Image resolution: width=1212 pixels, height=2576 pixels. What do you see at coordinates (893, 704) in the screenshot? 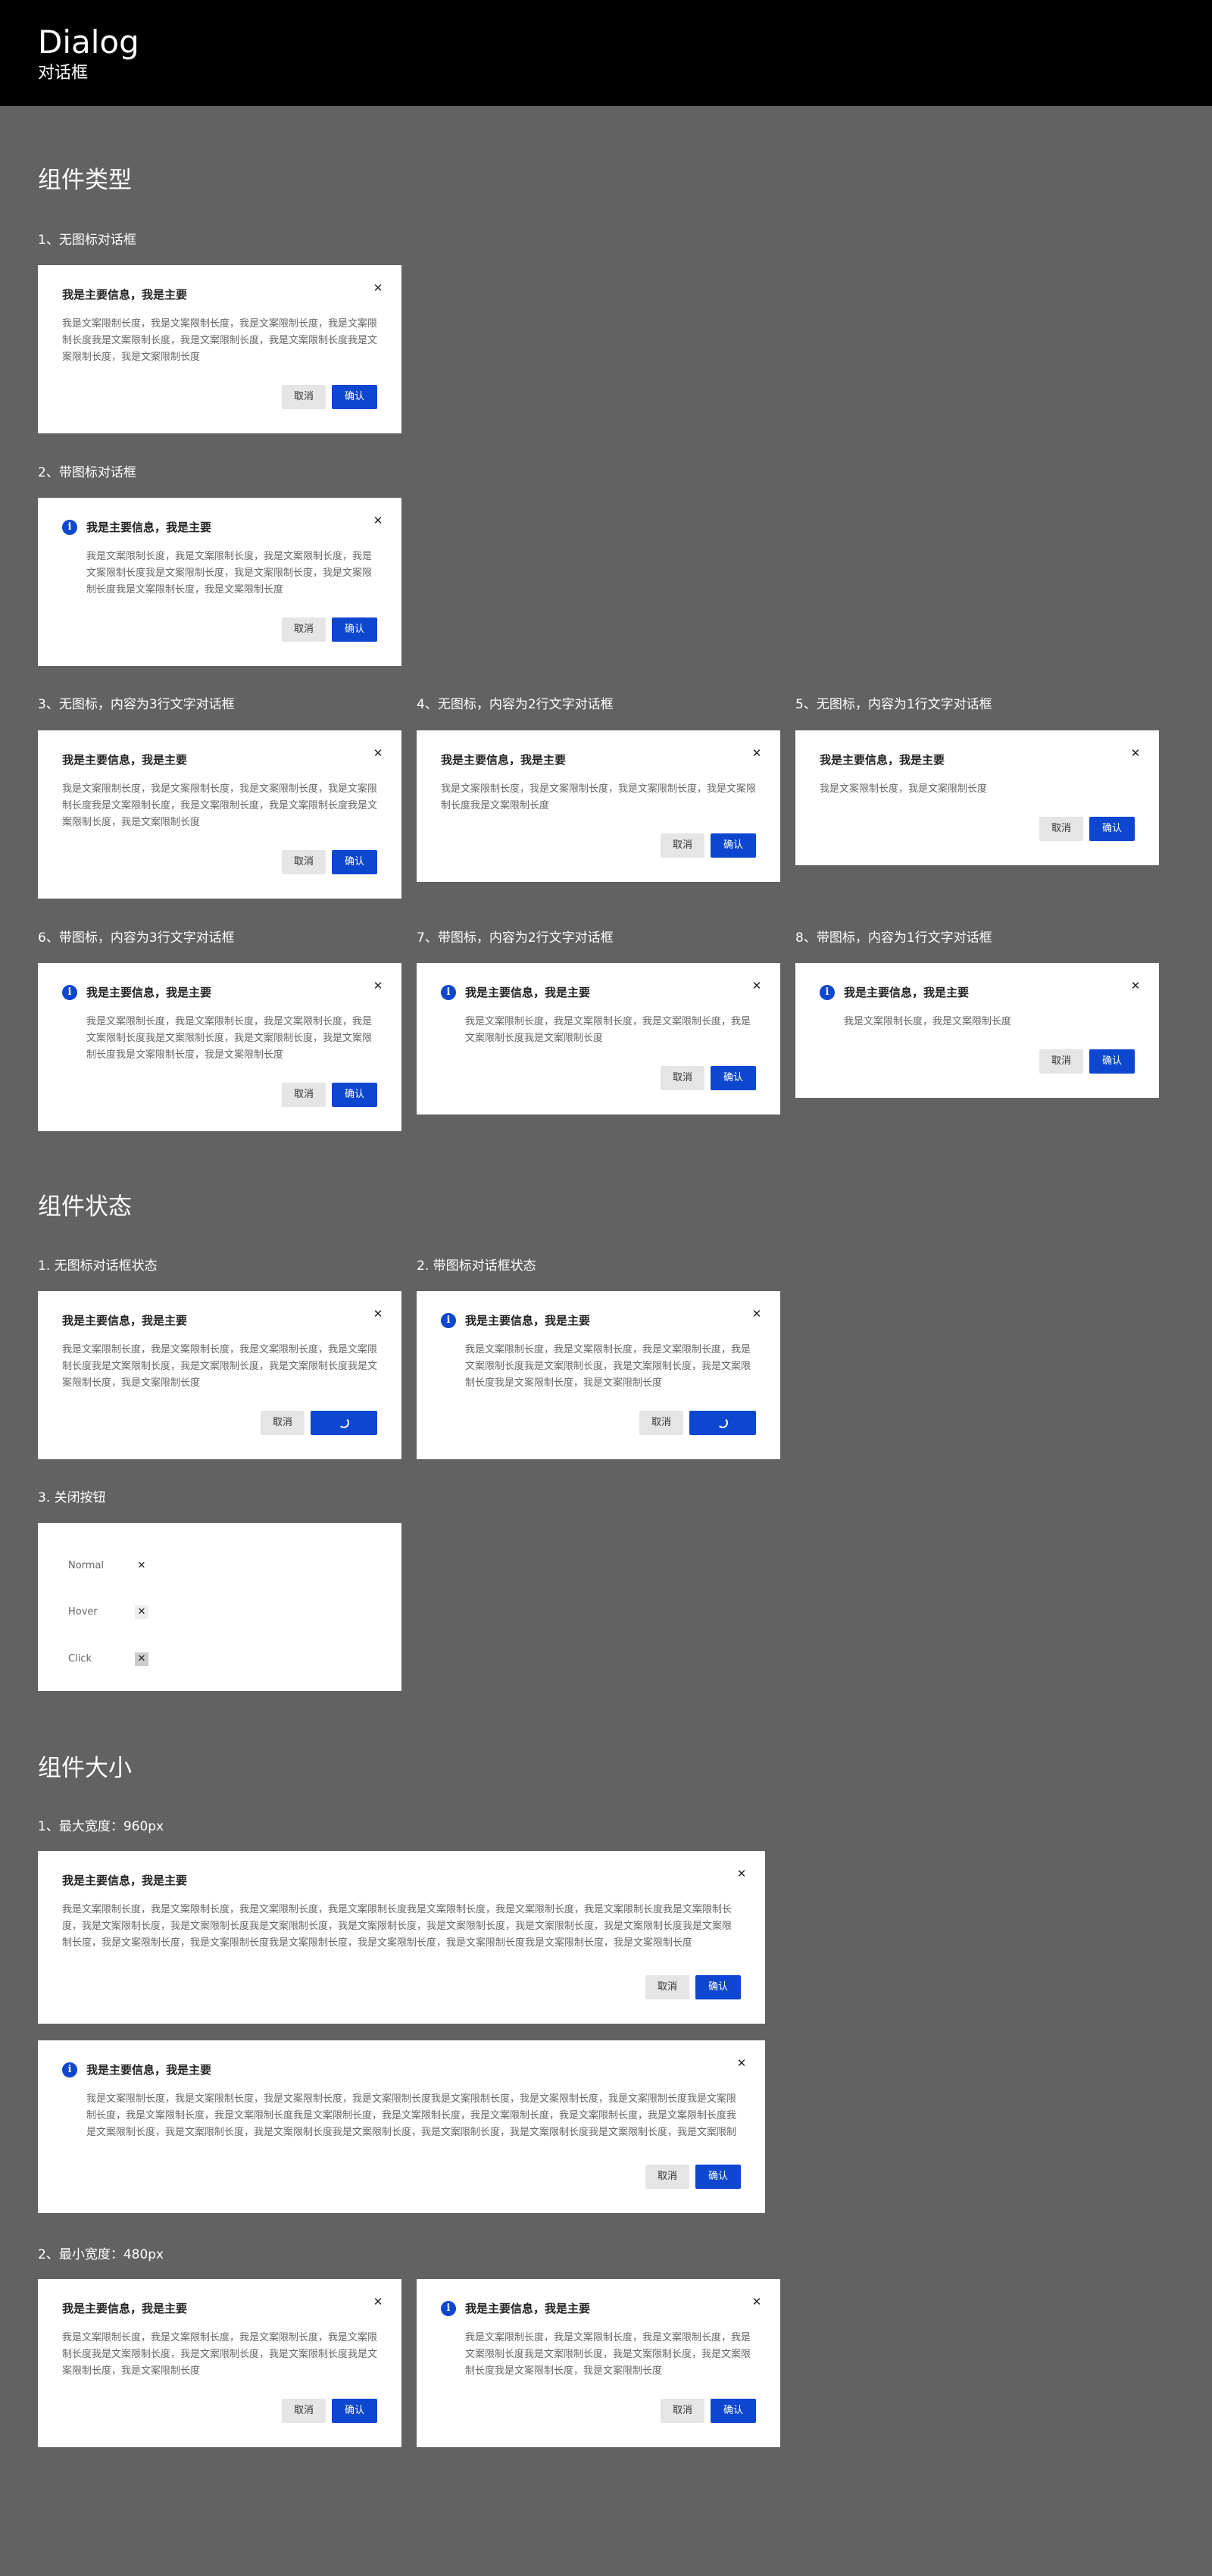
I see `subsection-title: 5、无图标，内容为1行文字对话框` at bounding box center [893, 704].